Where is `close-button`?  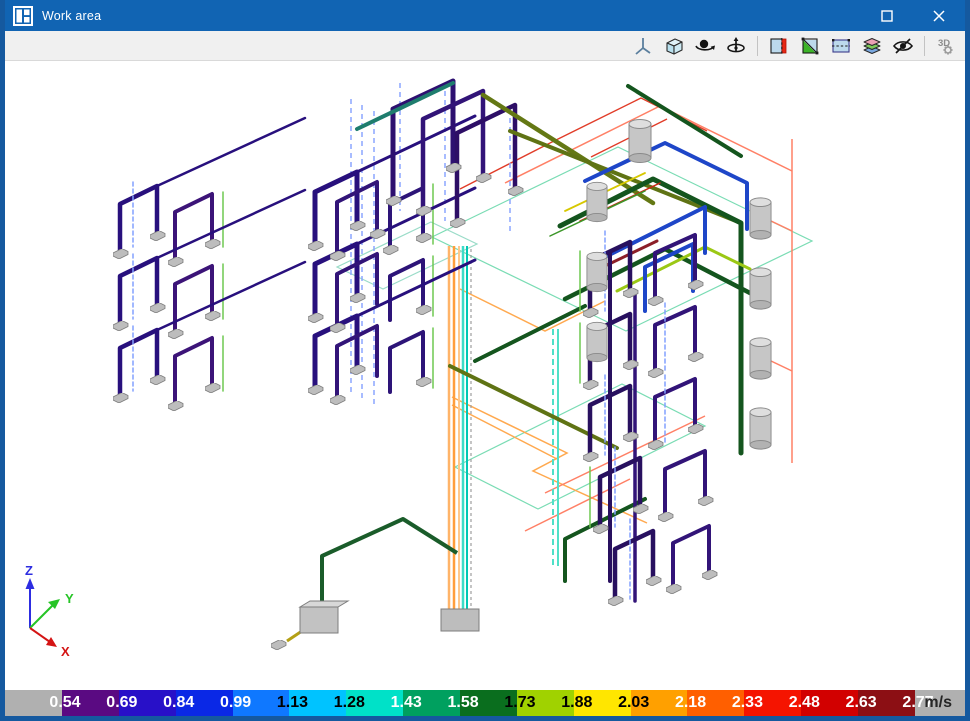 close-button is located at coordinates (939, 15).